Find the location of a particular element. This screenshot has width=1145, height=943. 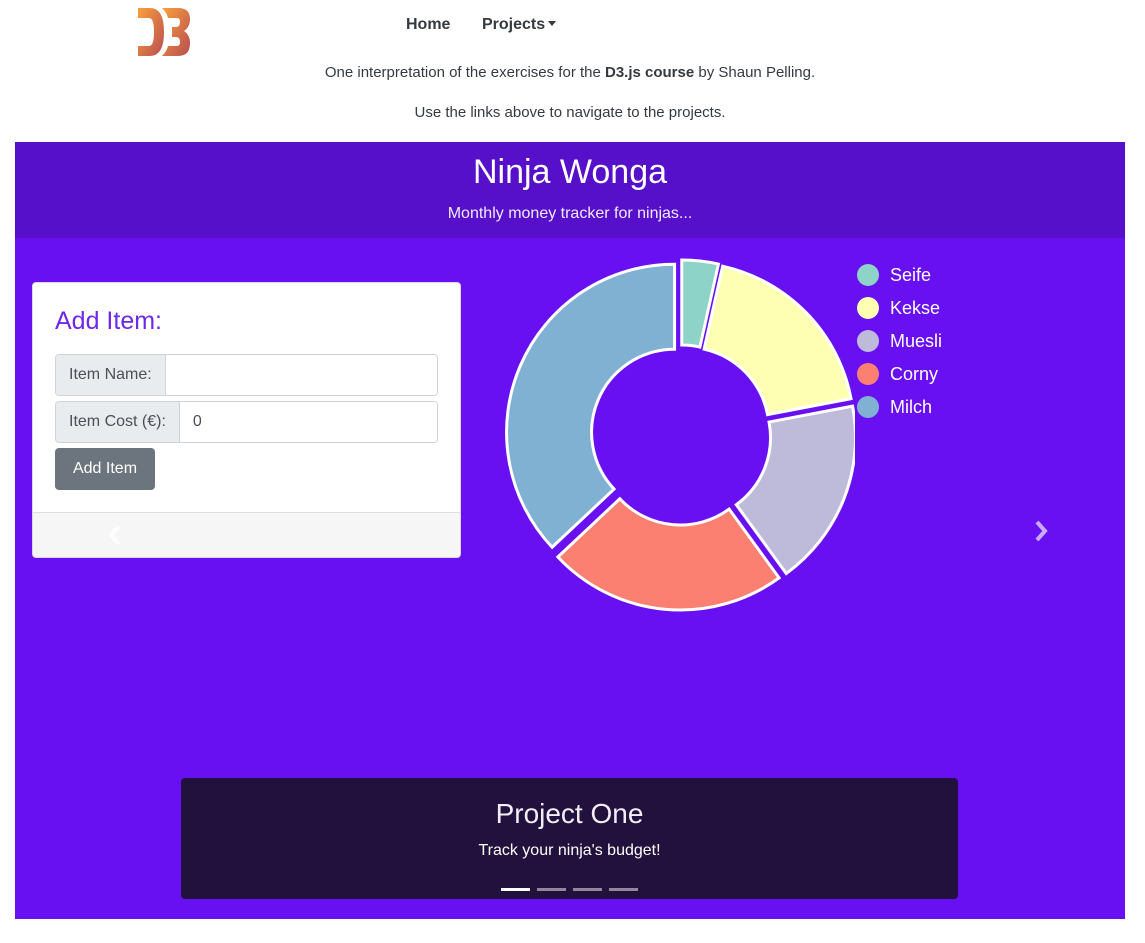

item-name-input is located at coordinates (301, 375).